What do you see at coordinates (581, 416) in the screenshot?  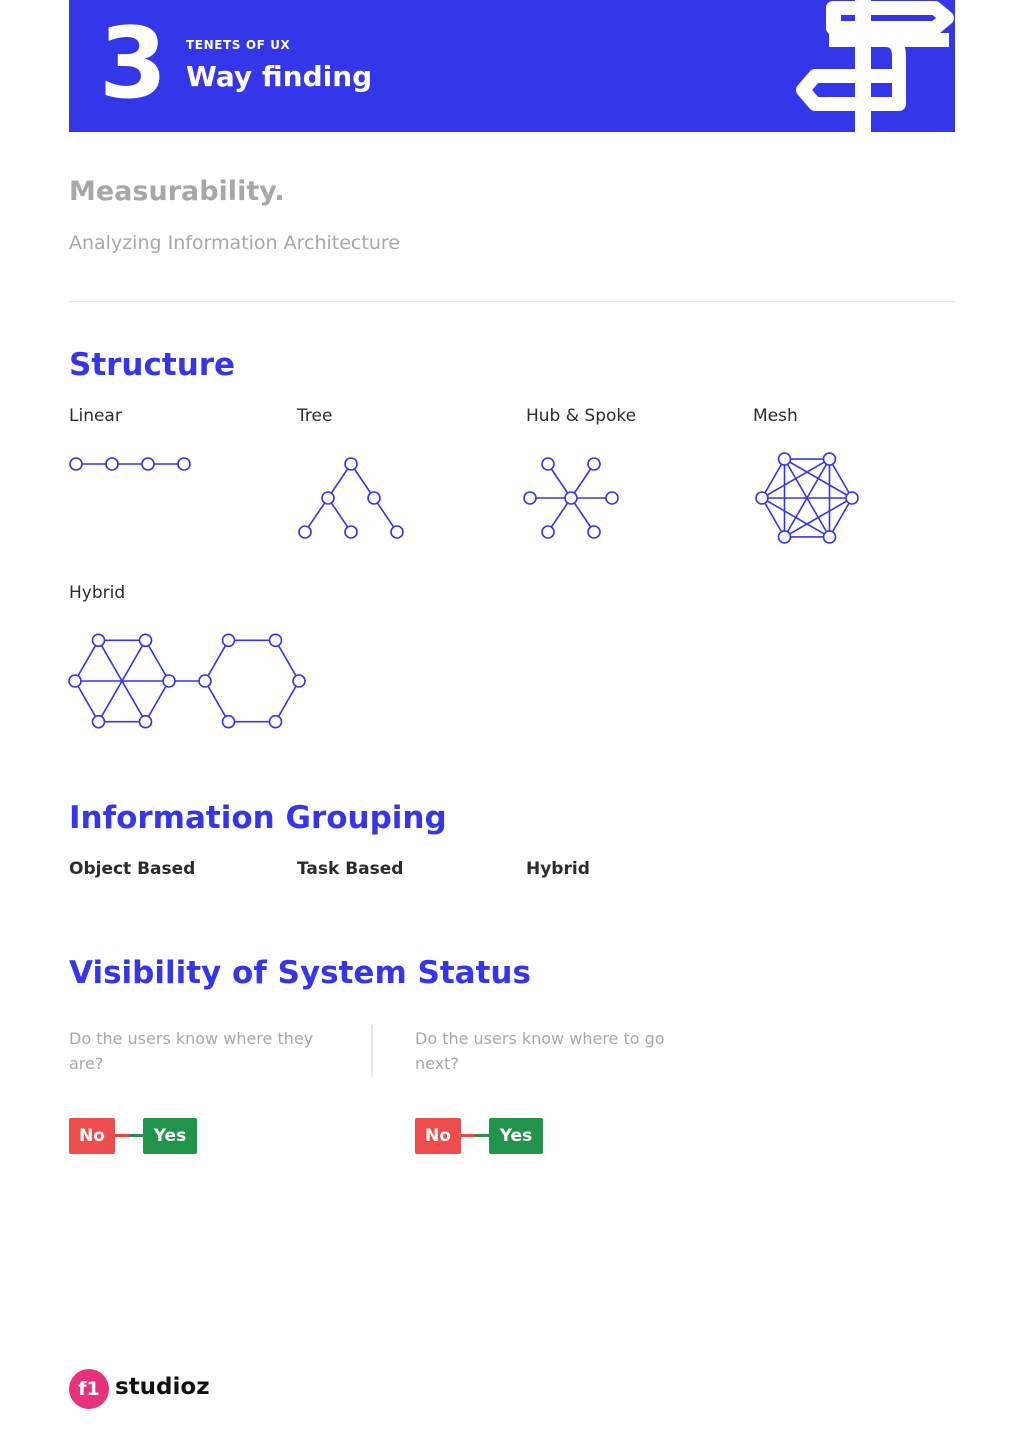 I see `structure-label-hub-spoke: Hub & Spoke` at bounding box center [581, 416].